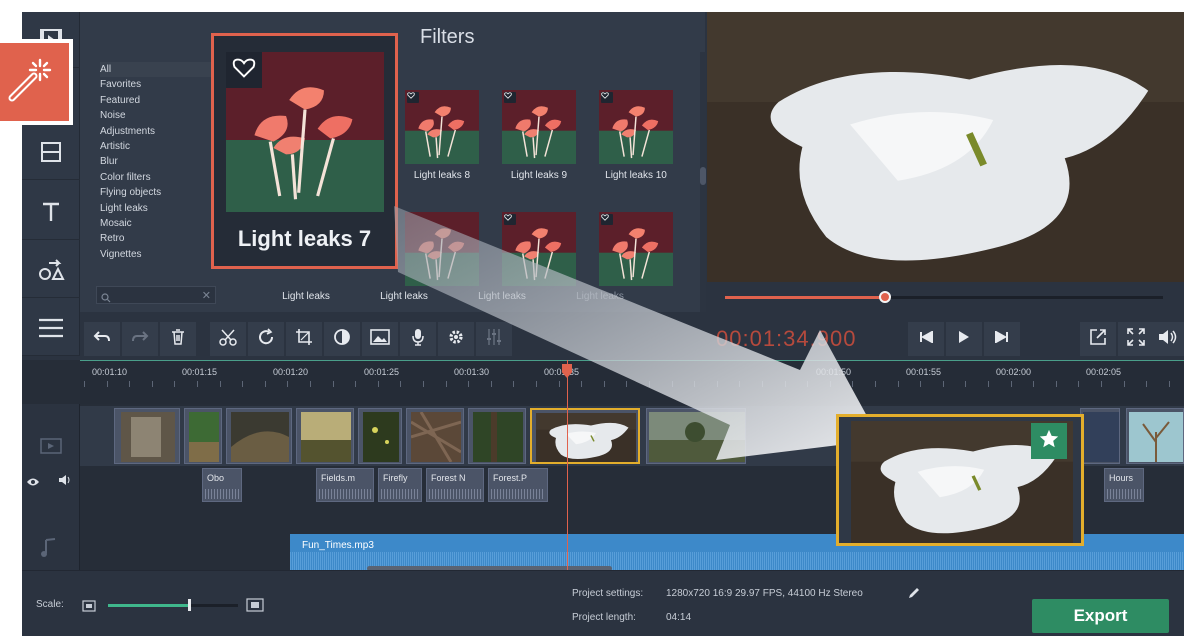 The height and width of the screenshot is (638, 1187). I want to click on dragged-clip, so click(960, 480).